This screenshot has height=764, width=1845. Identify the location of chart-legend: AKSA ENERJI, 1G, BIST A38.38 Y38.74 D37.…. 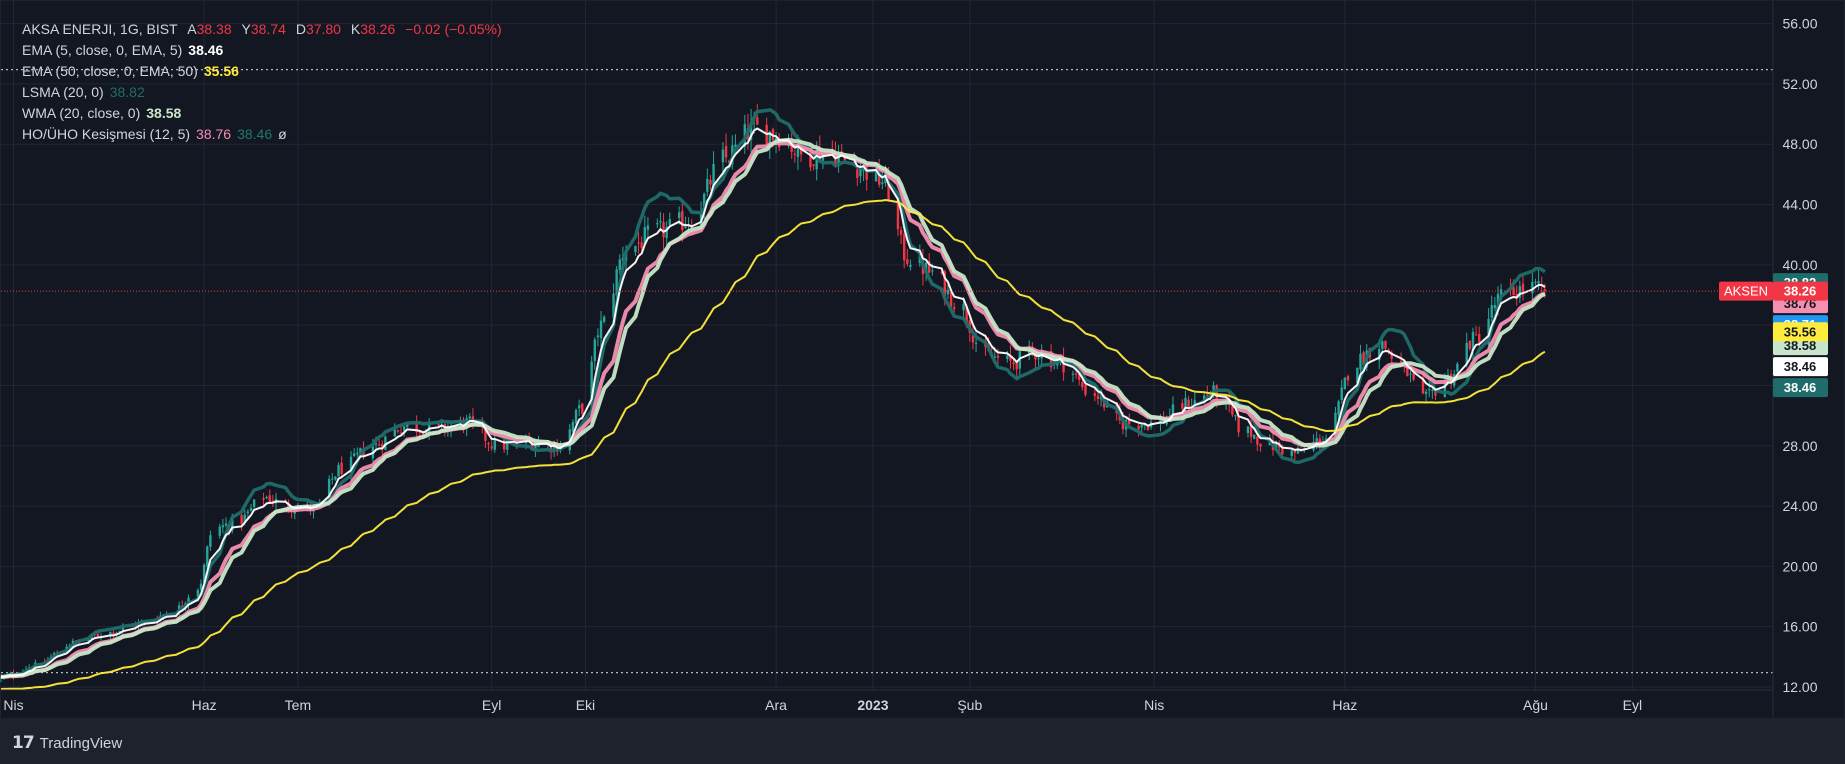
(262, 82).